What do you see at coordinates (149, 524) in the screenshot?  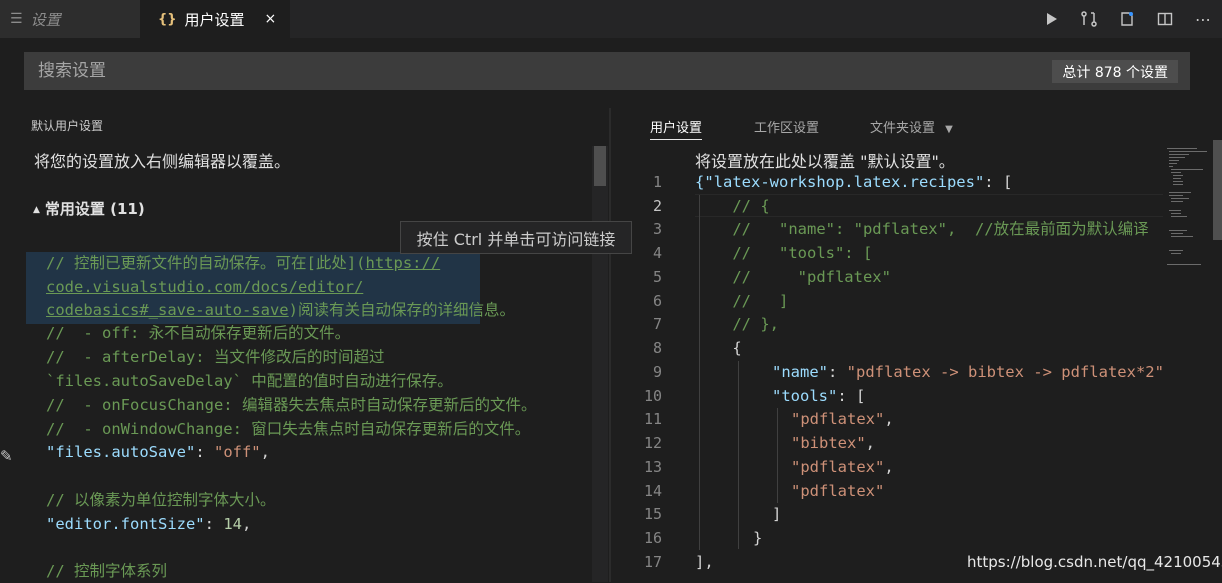 I see `code-line: "editor.fontSize": 14,` at bounding box center [149, 524].